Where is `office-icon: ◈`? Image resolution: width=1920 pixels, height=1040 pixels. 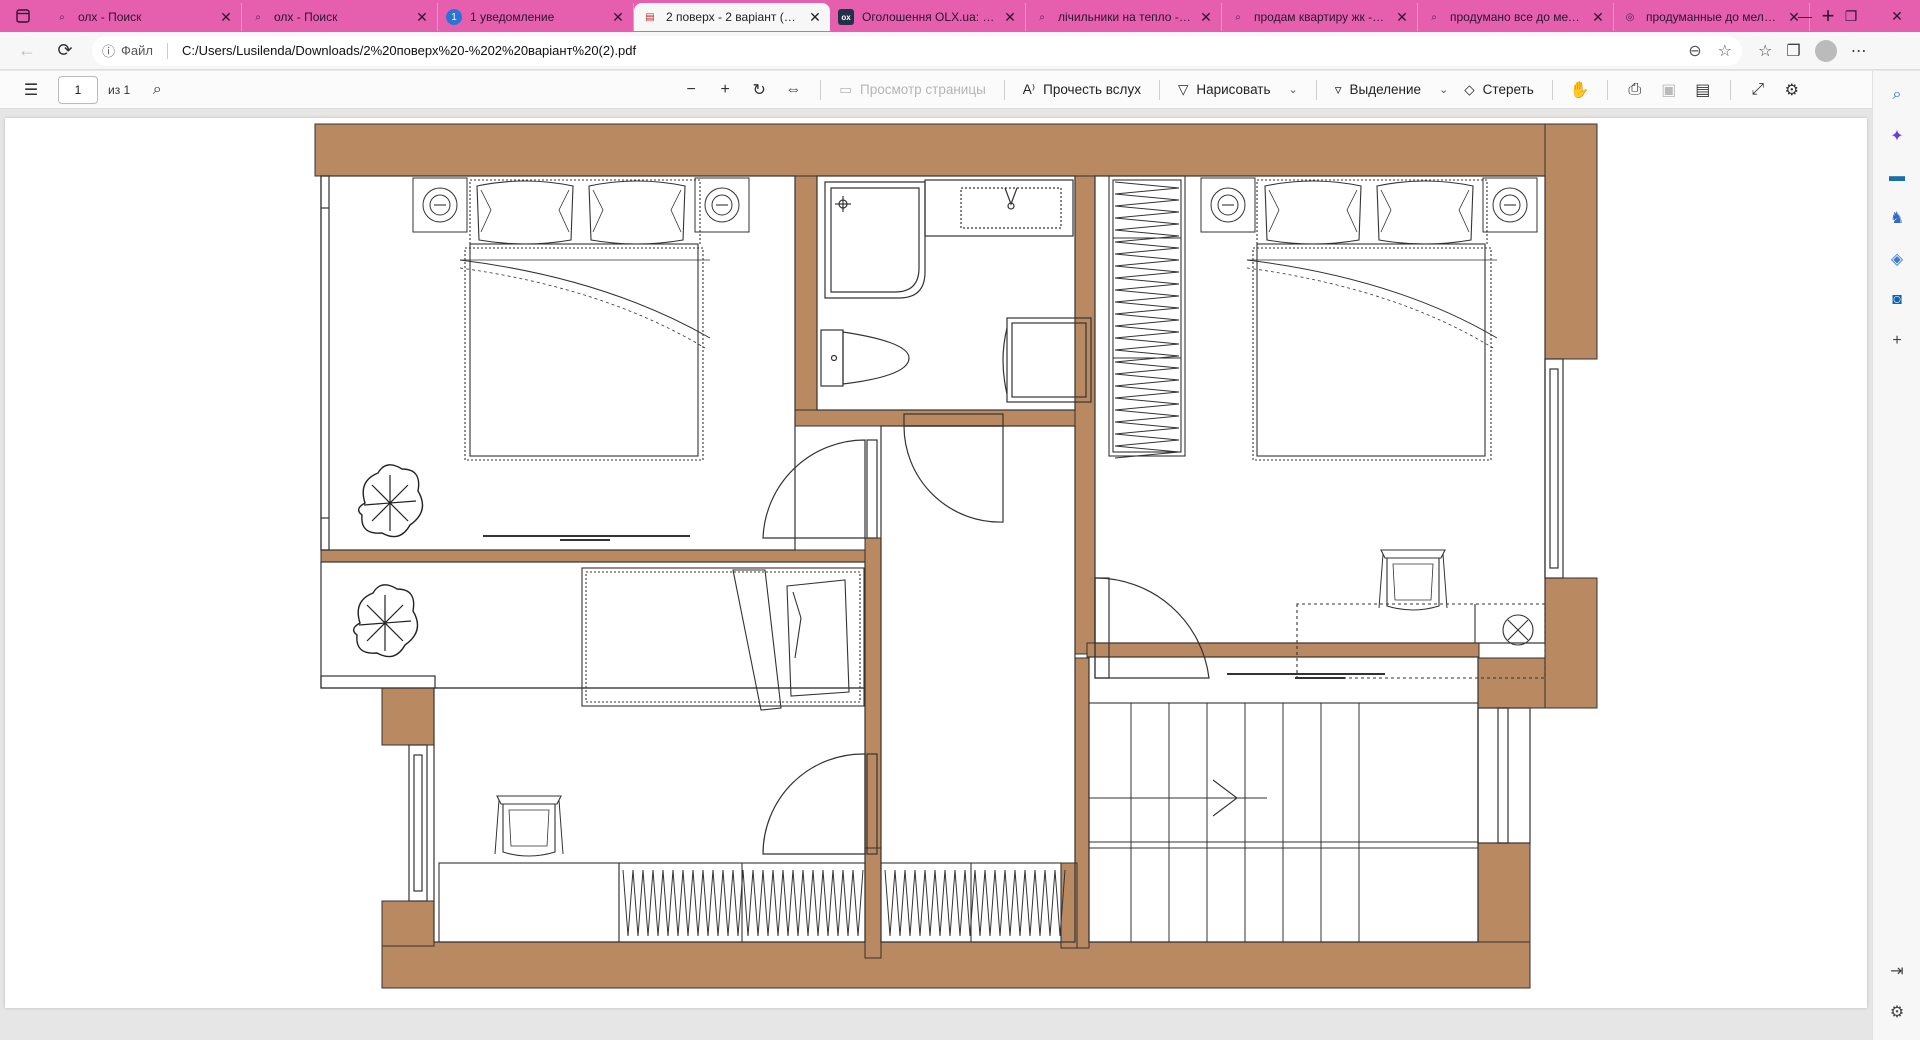
office-icon: ◈ is located at coordinates (1897, 259).